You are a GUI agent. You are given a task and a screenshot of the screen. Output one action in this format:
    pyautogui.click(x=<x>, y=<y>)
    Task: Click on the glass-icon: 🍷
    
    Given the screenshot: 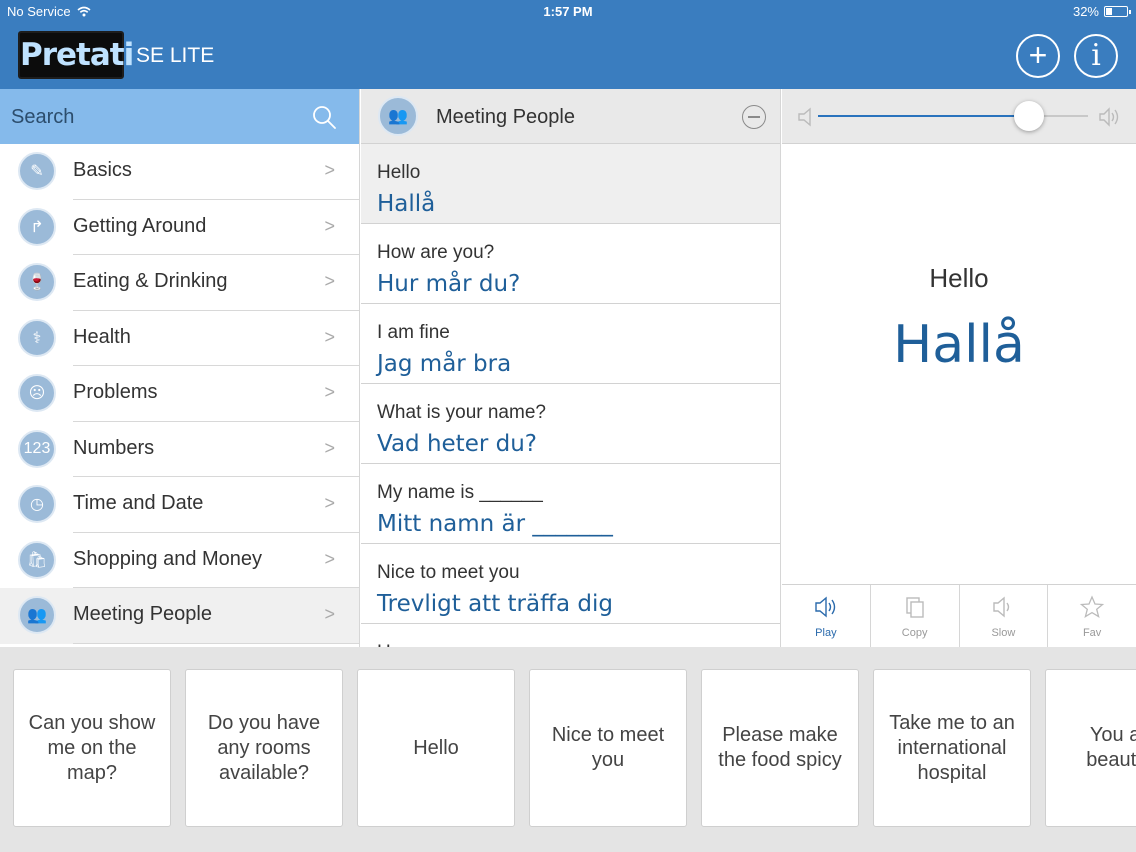 What is the action you would take?
    pyautogui.click(x=37, y=282)
    